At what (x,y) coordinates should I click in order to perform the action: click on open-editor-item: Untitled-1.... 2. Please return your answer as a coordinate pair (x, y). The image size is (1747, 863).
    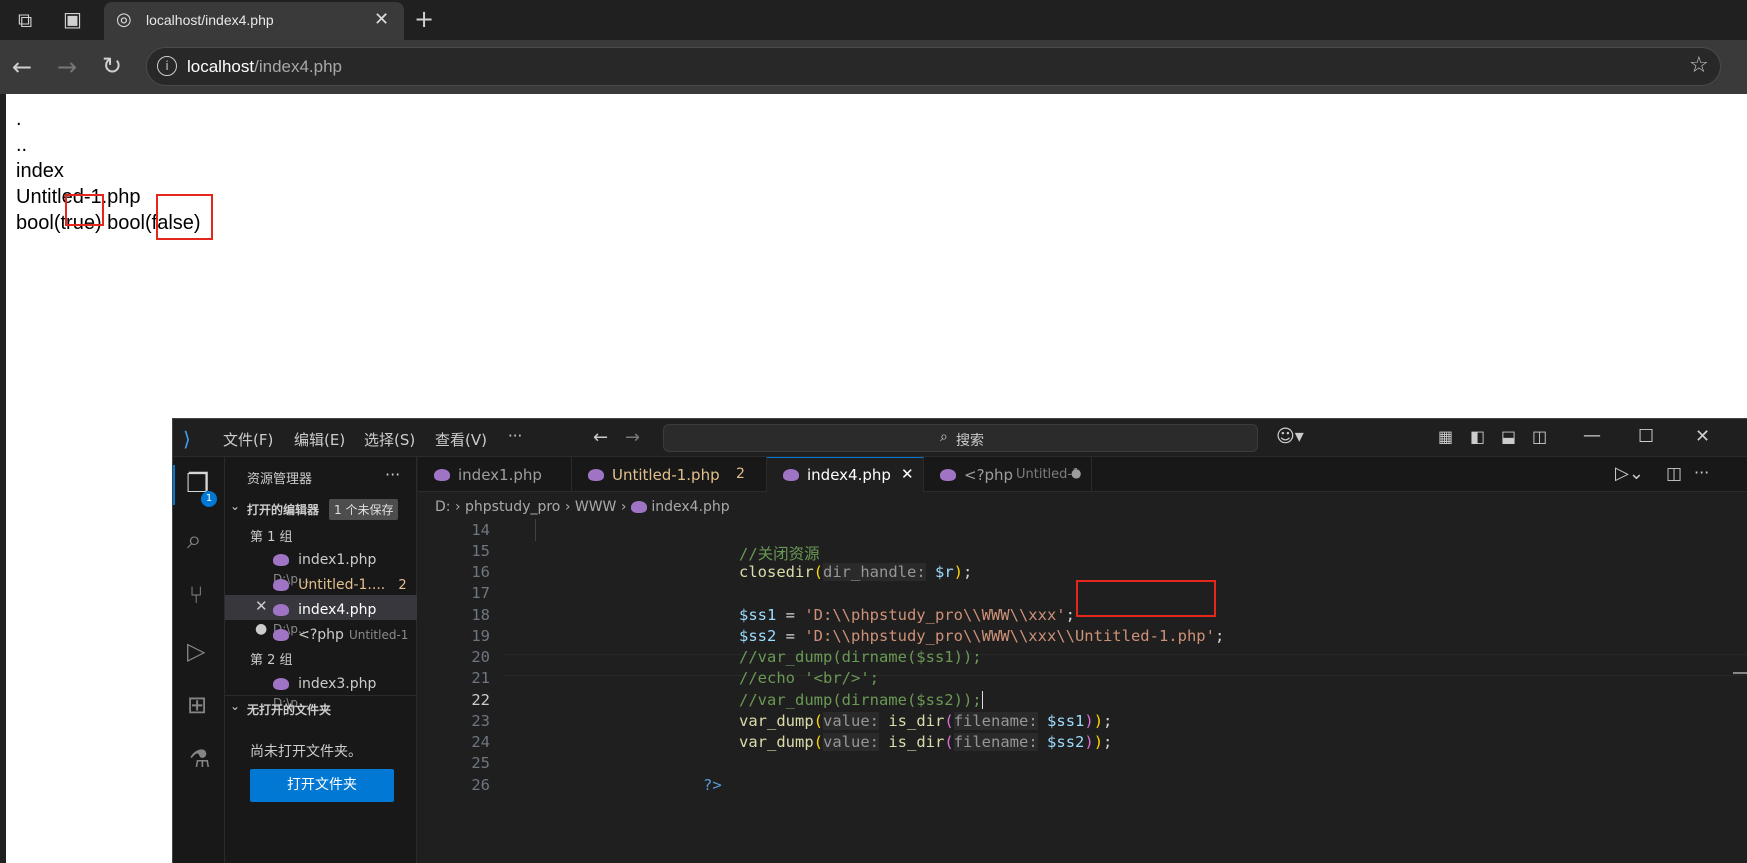
    Looking at the image, I should click on (345, 583).